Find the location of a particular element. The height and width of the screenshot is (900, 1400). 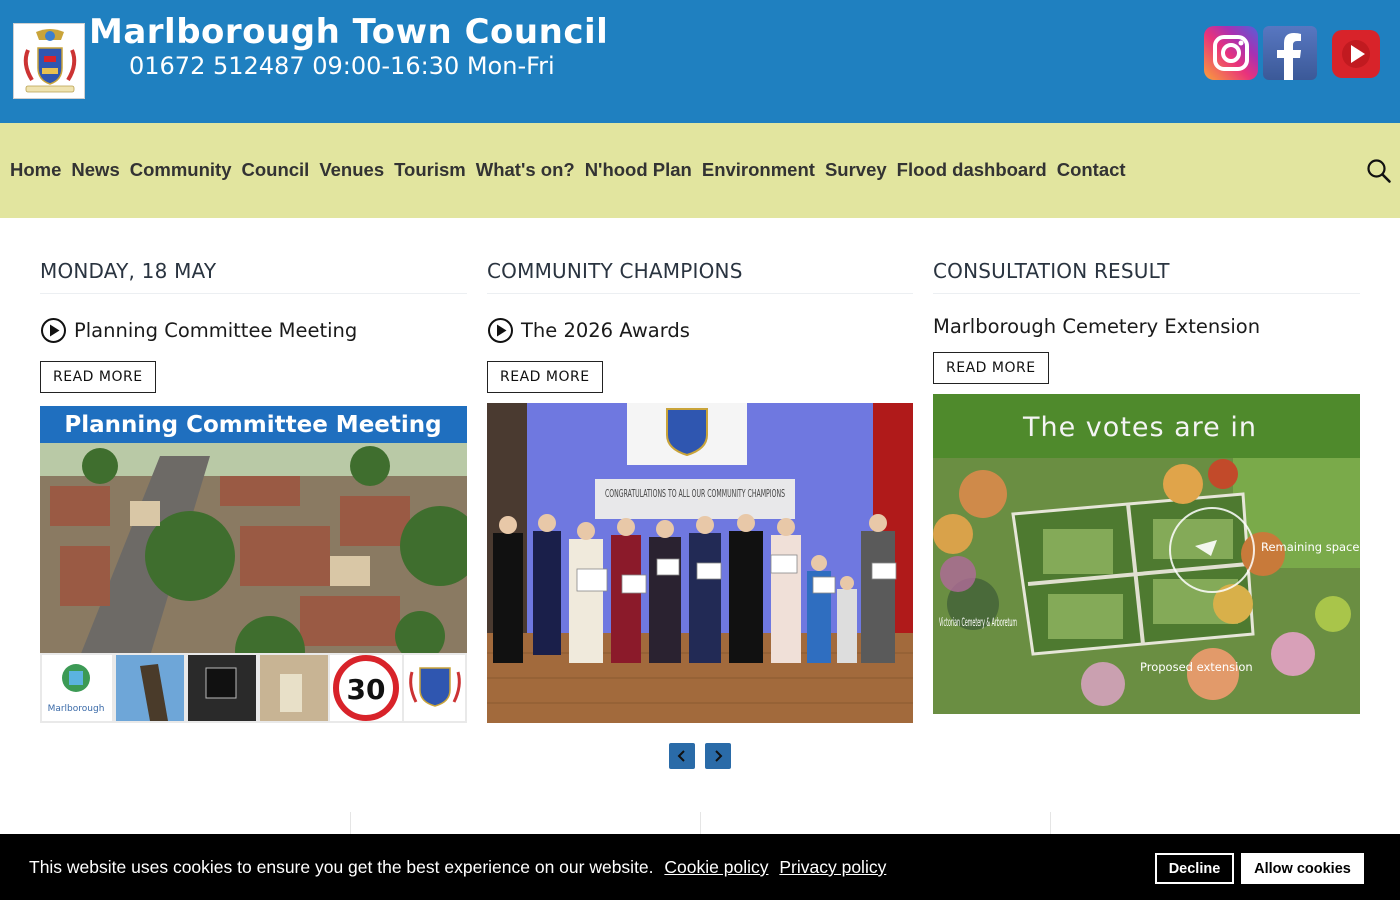

council-crest-logo is located at coordinates (49, 61).